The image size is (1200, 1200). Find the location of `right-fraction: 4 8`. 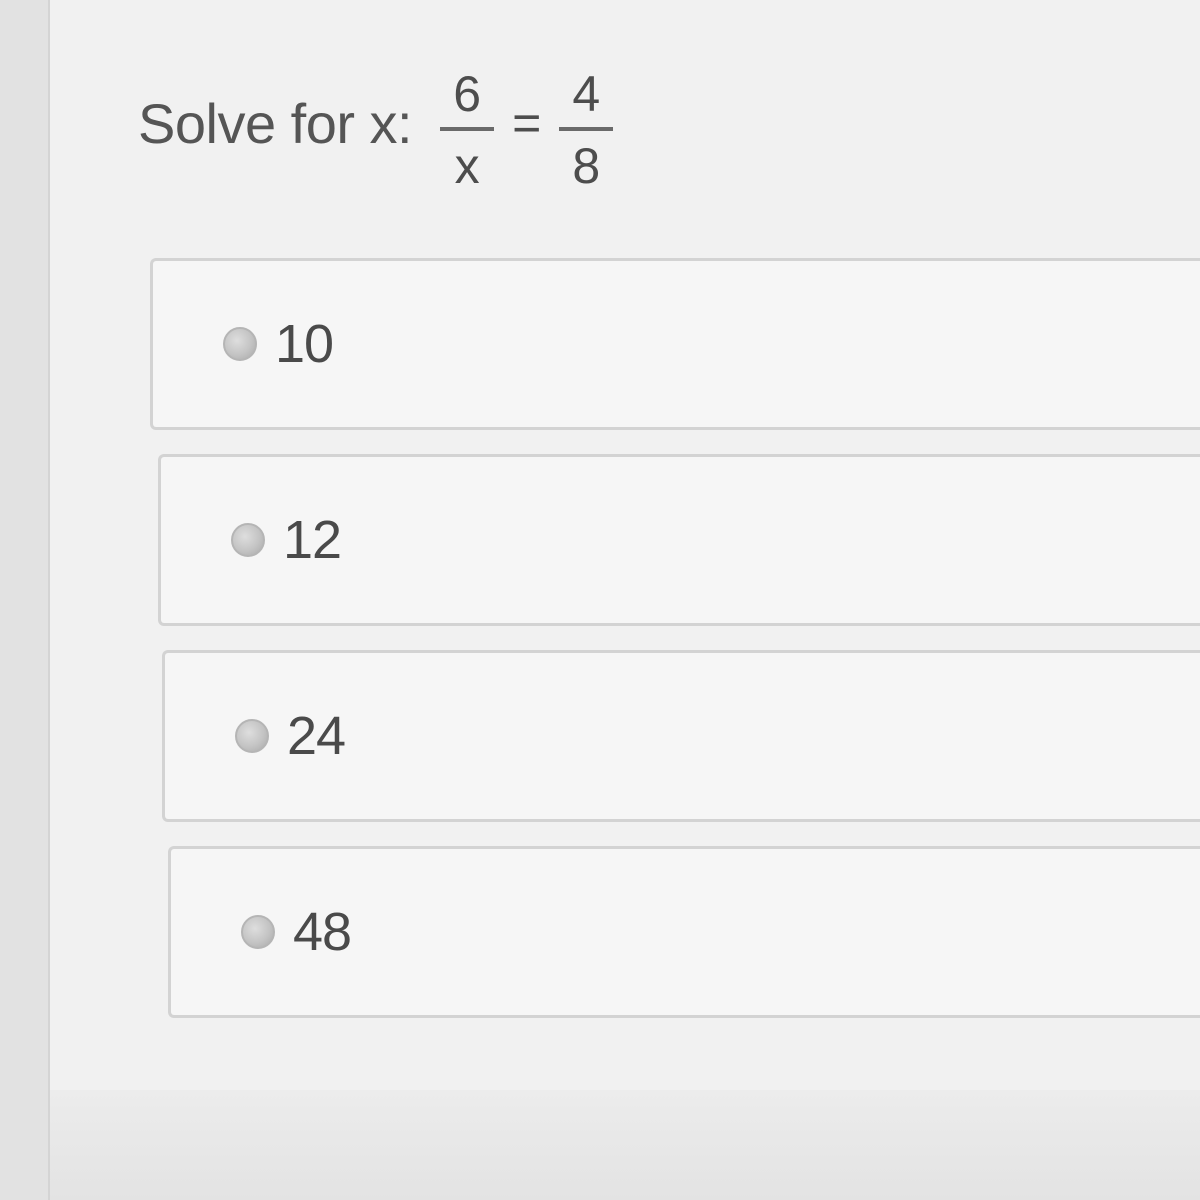

right-fraction: 4 8 is located at coordinates (586, 130).